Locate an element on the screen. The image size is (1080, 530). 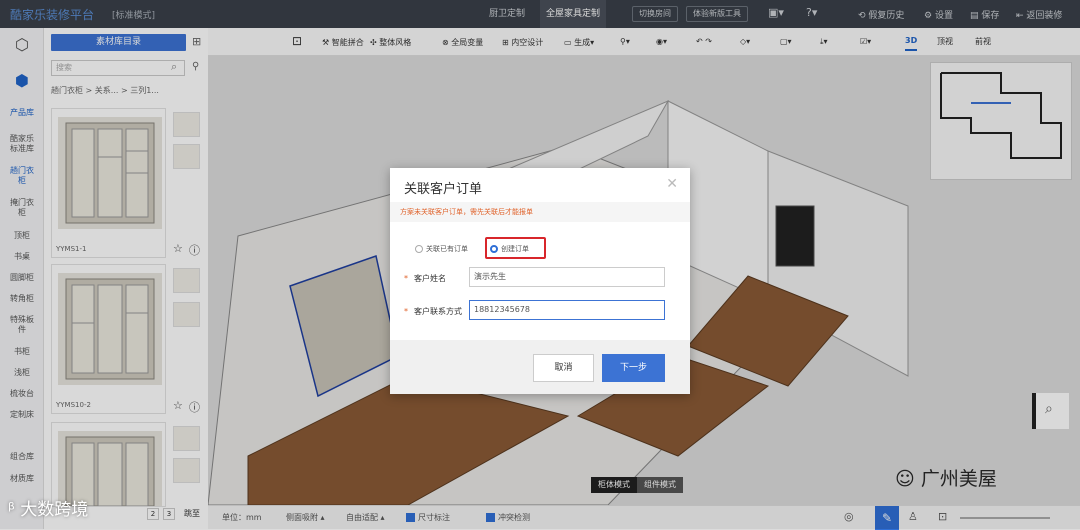
cancel-button: 取消 is located at coordinates (563, 368).